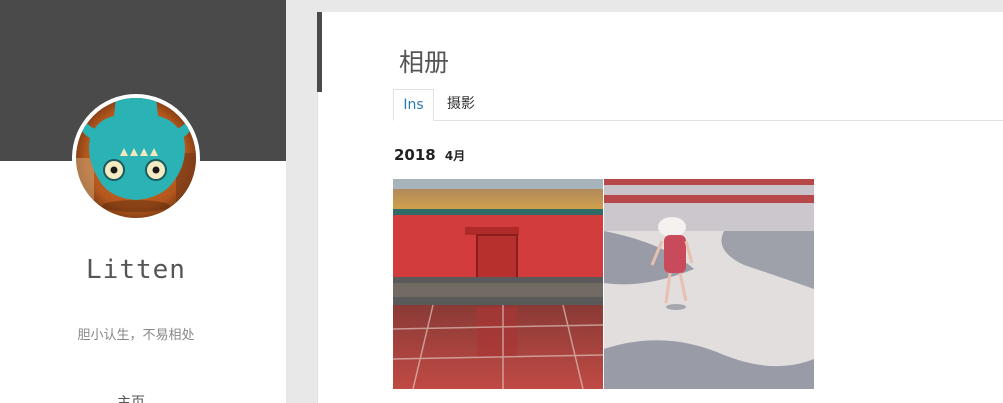 The height and width of the screenshot is (403, 1003). What do you see at coordinates (317, 247) in the screenshot?
I see `content-divider` at bounding box center [317, 247].